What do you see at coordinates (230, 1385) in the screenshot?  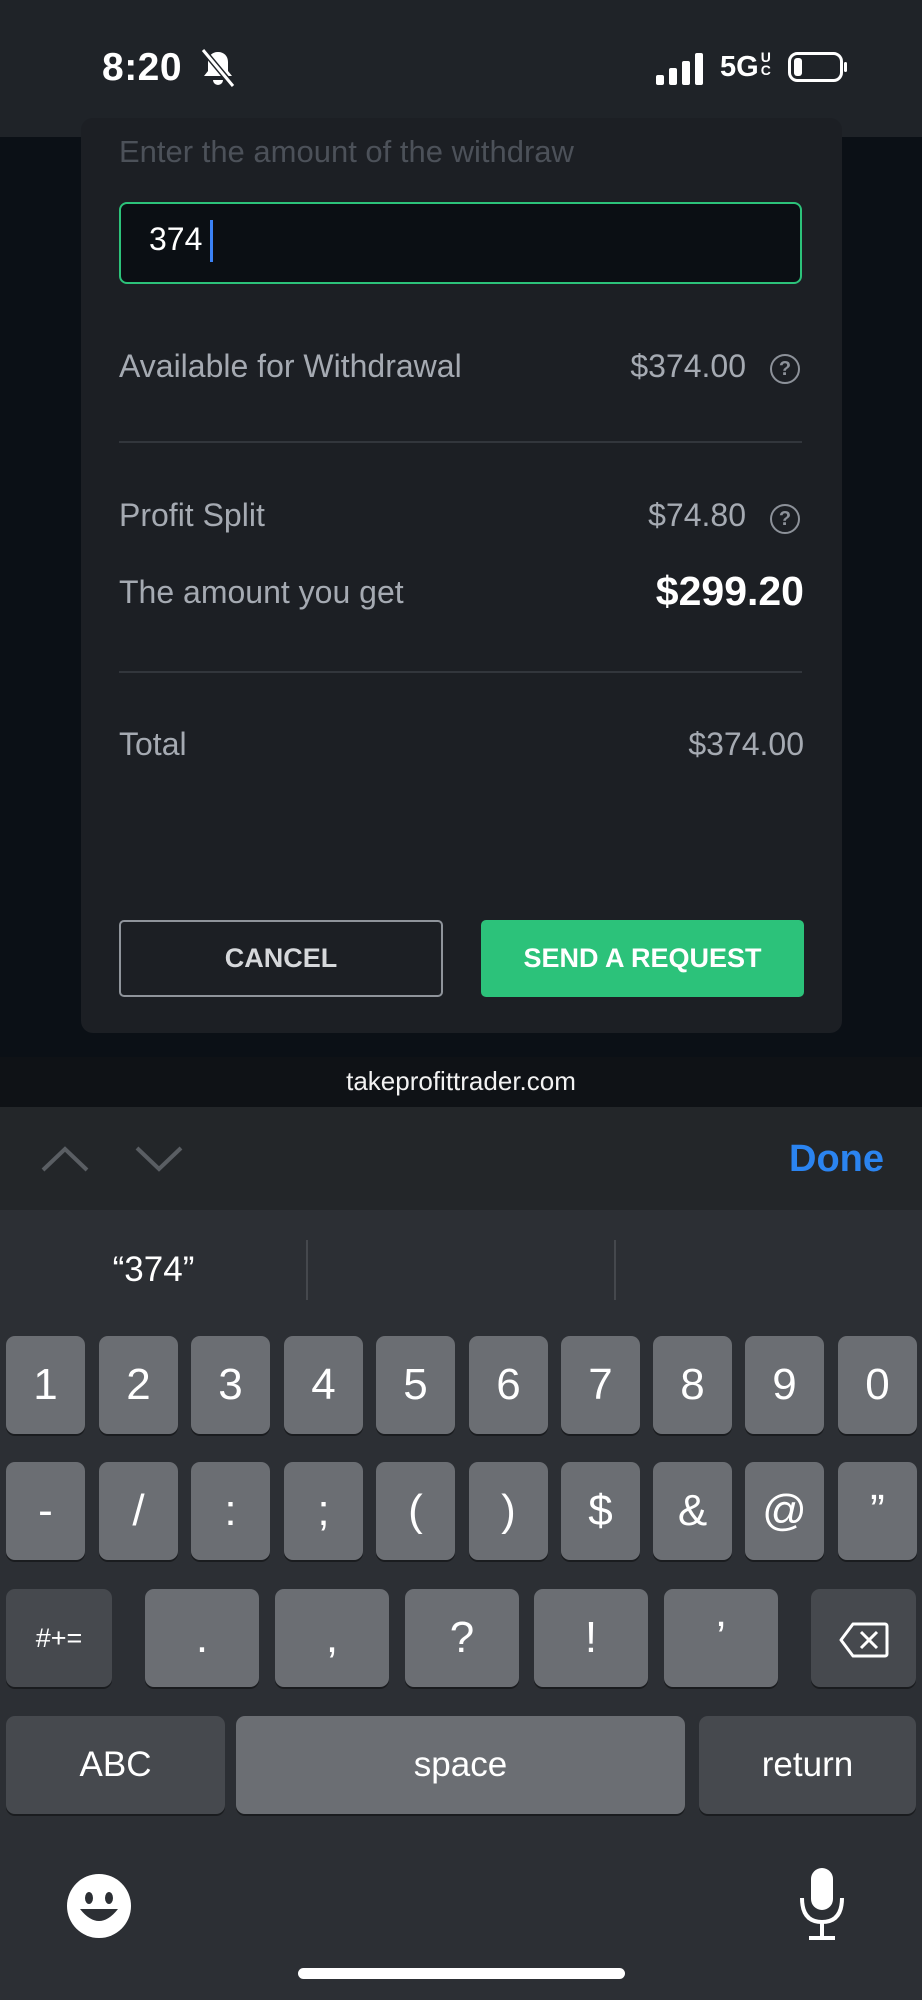 I see `key-digit: 3` at bounding box center [230, 1385].